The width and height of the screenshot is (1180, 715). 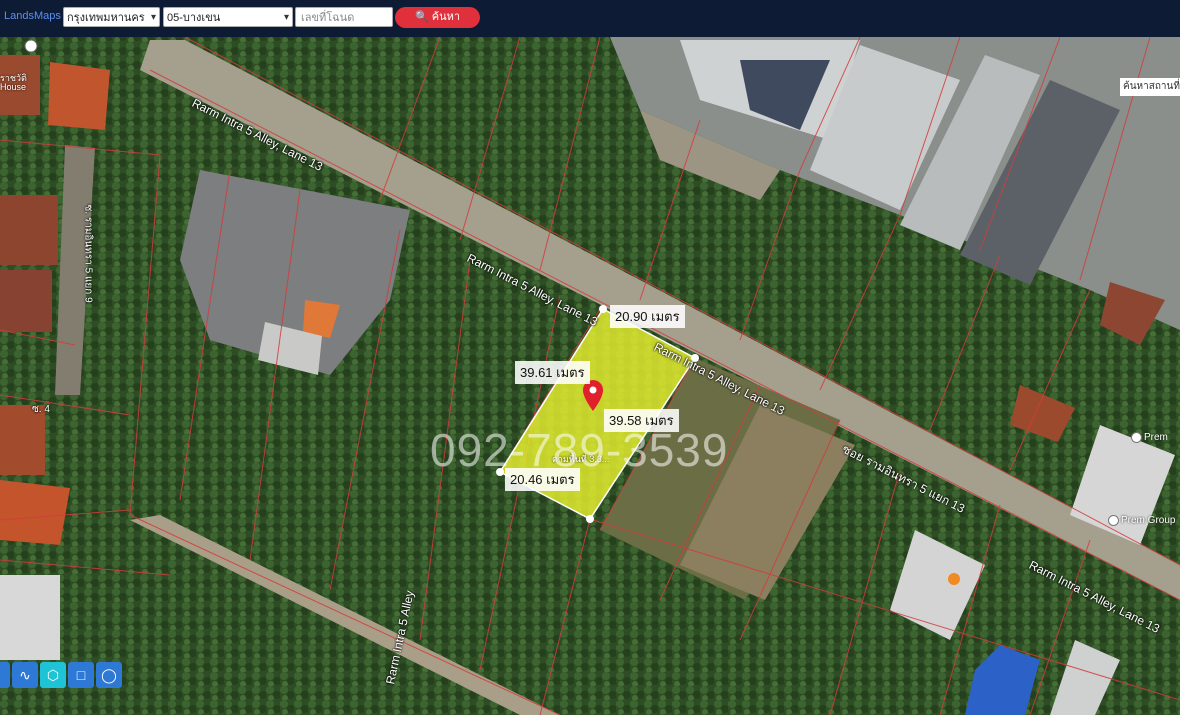 I want to click on place-search-input: ค้นหาสถานที่, so click(x=1150, y=87).